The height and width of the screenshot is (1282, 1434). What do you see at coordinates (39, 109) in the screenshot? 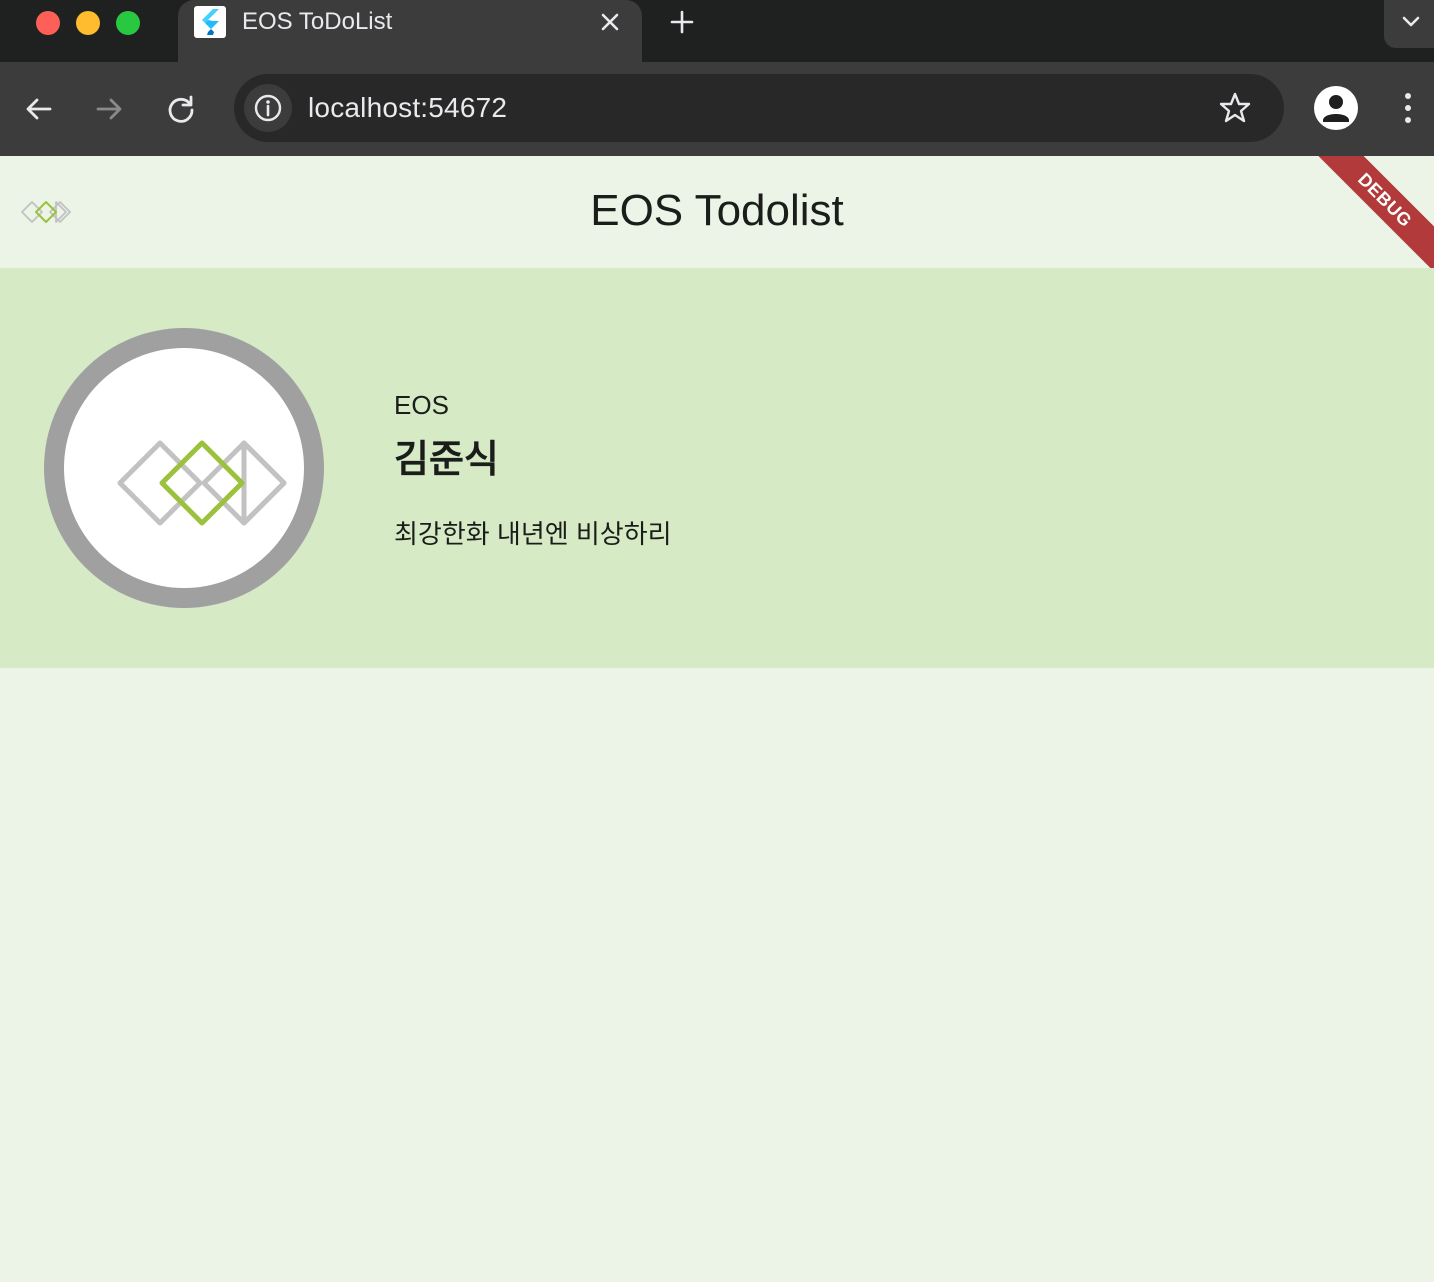
I see `arrow-left-icon` at bounding box center [39, 109].